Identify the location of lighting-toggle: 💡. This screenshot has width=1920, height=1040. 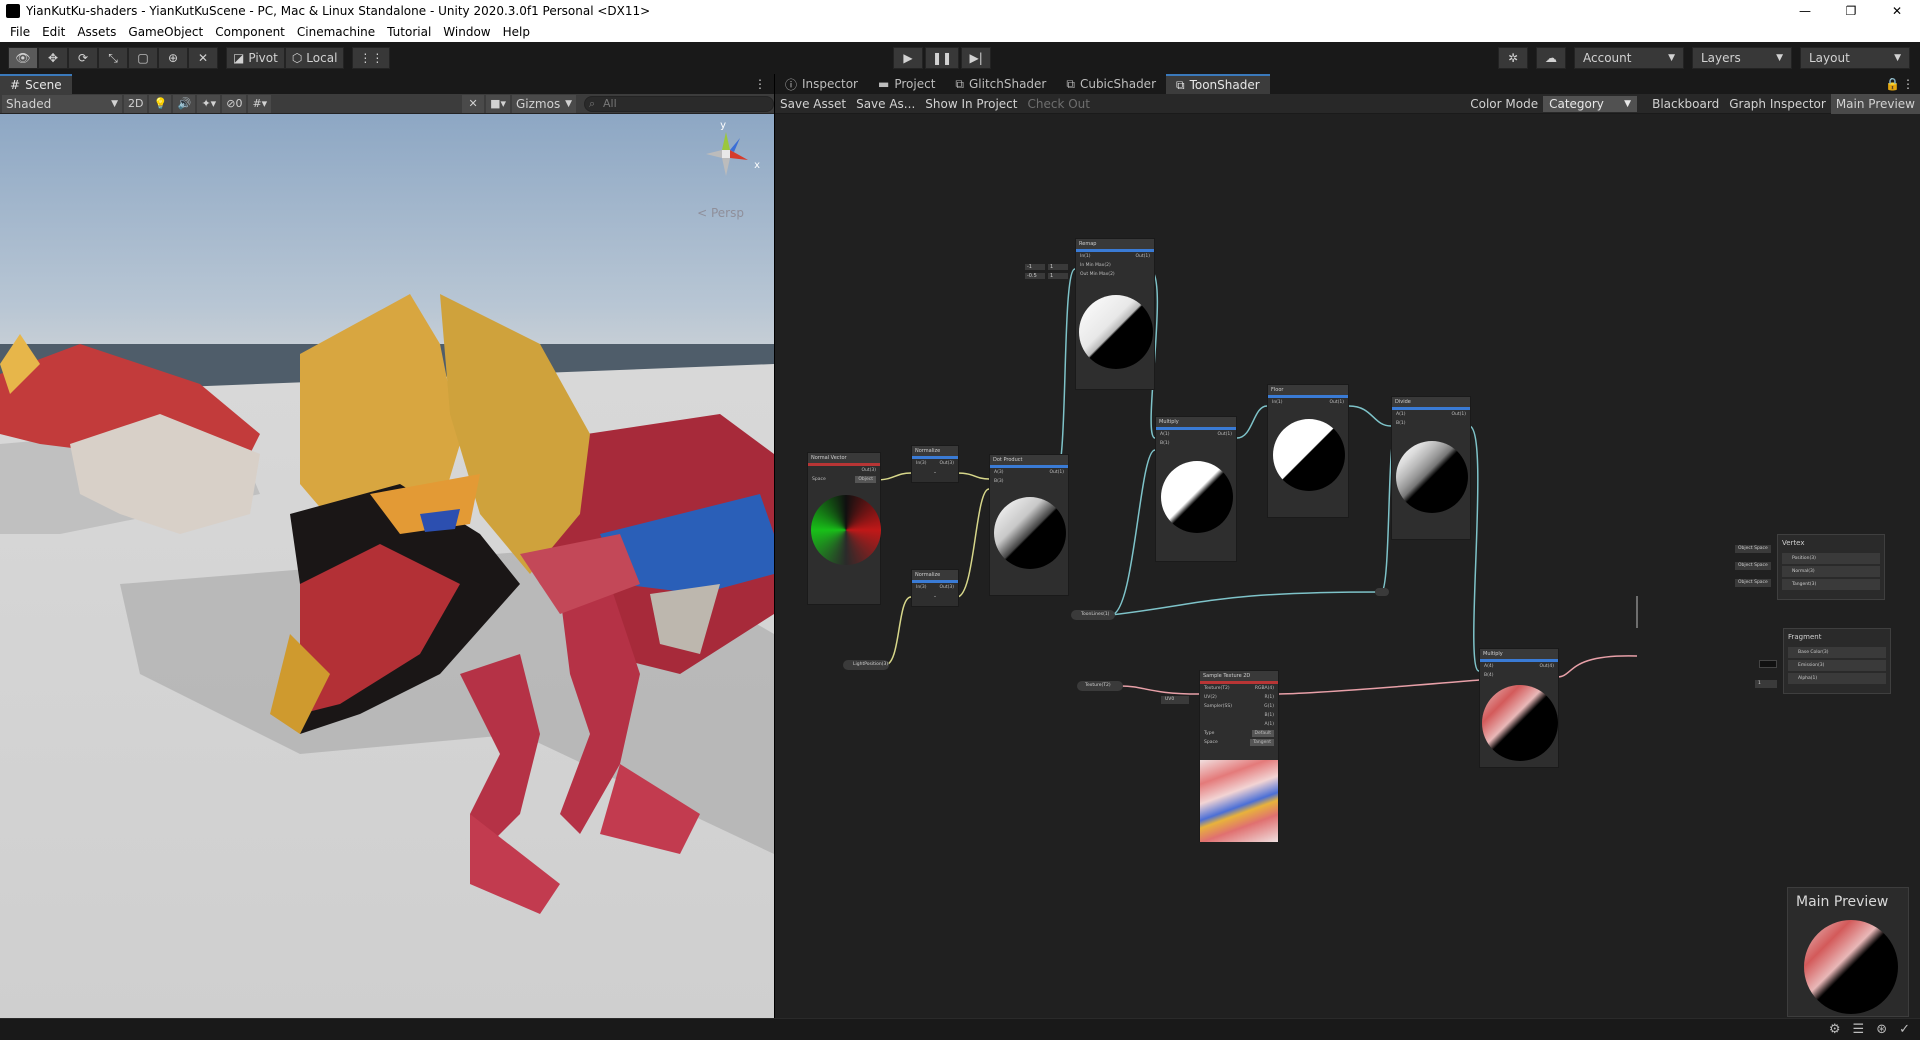
(160, 103).